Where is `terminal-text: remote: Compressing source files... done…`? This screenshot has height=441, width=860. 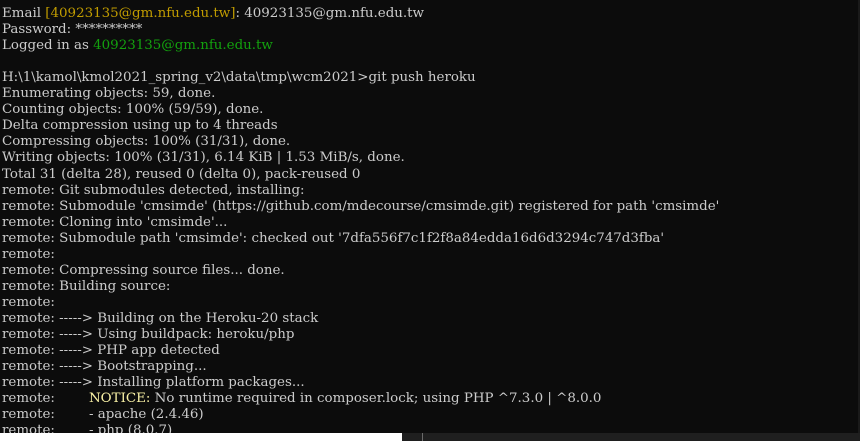
terminal-text: remote: Compressing source files... done… is located at coordinates (143, 270).